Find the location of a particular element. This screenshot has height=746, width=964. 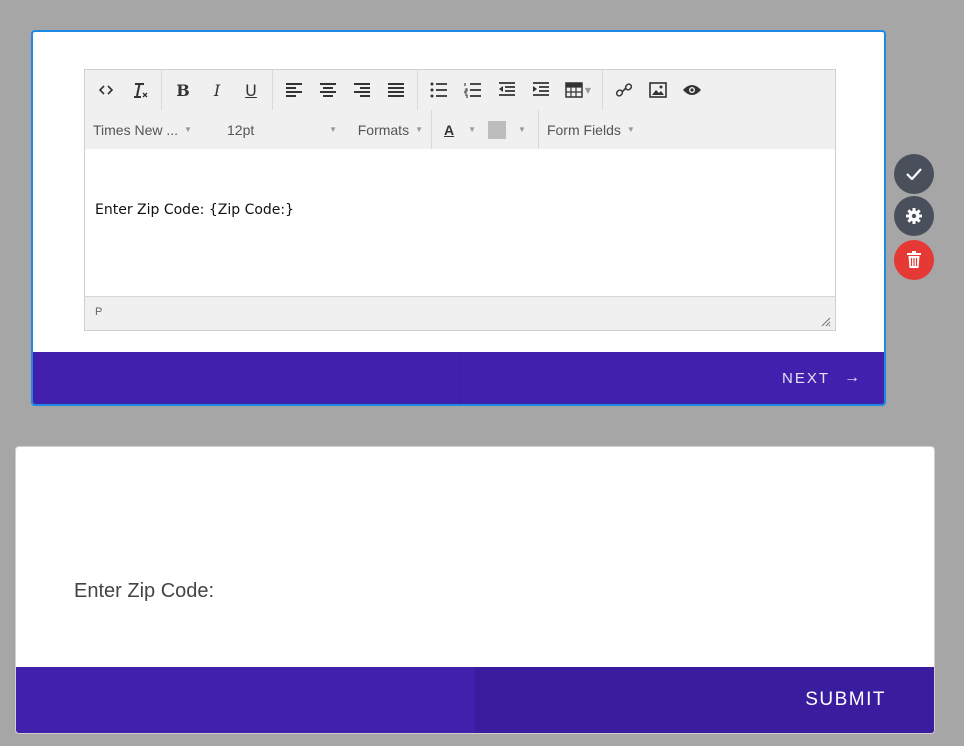

numbered-list-icon is located at coordinates (473, 90).